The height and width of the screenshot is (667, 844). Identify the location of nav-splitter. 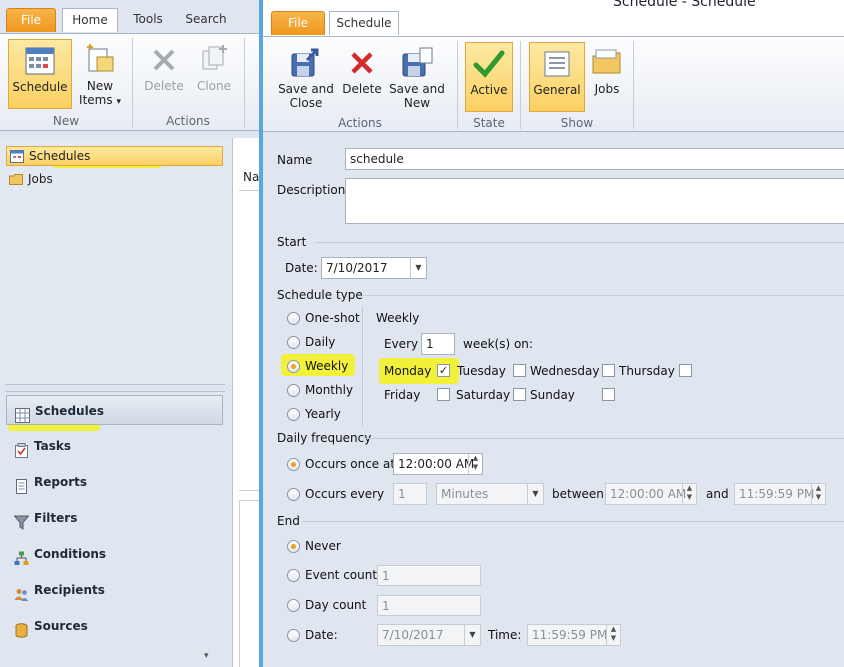
(115, 388).